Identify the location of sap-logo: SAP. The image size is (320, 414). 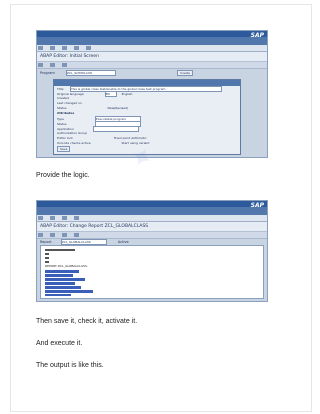
(257, 35).